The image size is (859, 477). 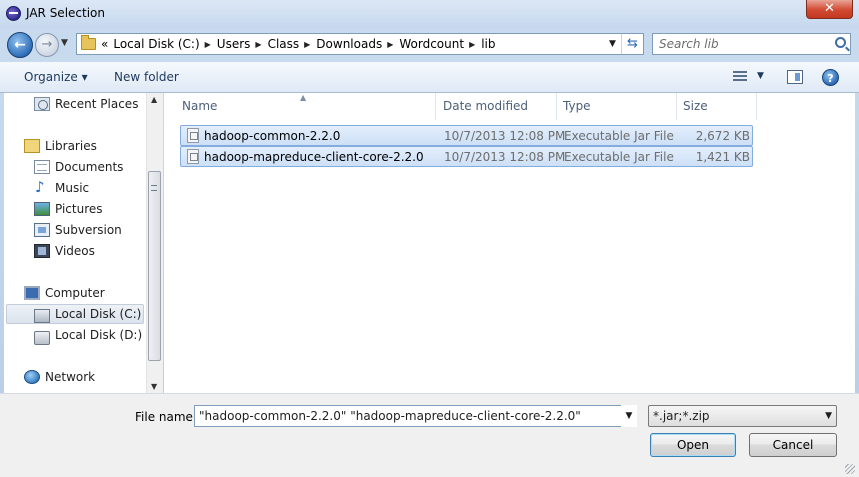 What do you see at coordinates (154, 266) in the screenshot?
I see `scrollbar-thumb` at bounding box center [154, 266].